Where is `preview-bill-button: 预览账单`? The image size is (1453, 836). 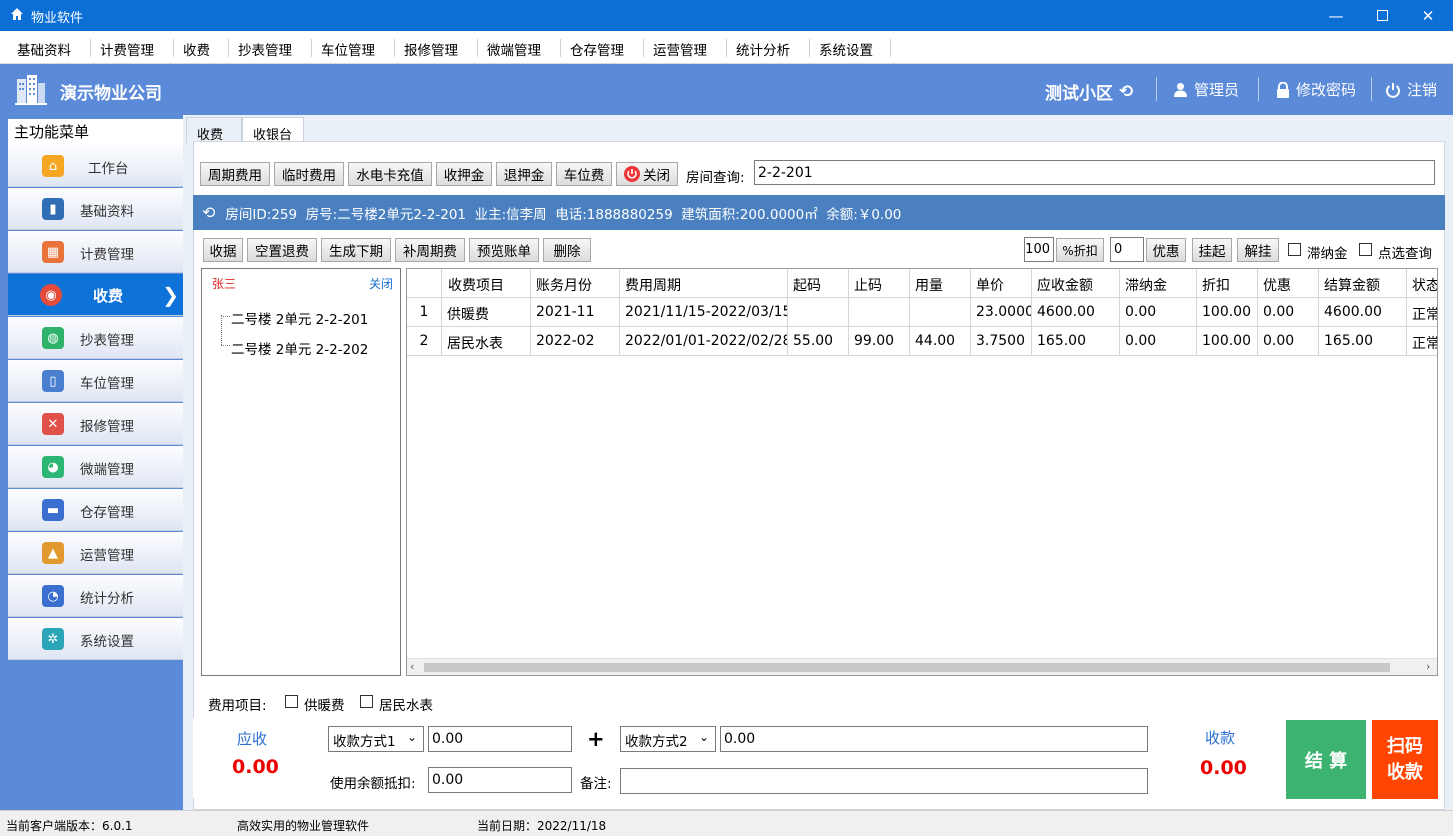
preview-bill-button: 预览账单 is located at coordinates (504, 250).